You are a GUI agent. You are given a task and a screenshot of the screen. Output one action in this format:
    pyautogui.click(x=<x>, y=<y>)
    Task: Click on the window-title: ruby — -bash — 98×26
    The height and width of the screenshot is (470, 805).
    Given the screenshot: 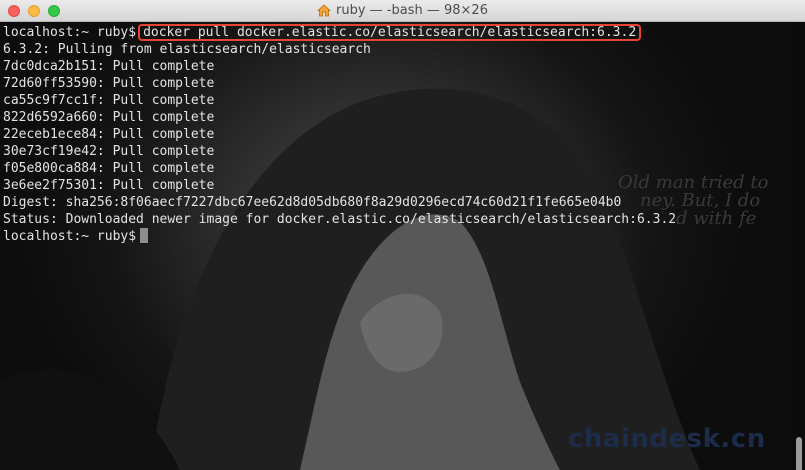 What is the action you would take?
    pyautogui.click(x=402, y=10)
    